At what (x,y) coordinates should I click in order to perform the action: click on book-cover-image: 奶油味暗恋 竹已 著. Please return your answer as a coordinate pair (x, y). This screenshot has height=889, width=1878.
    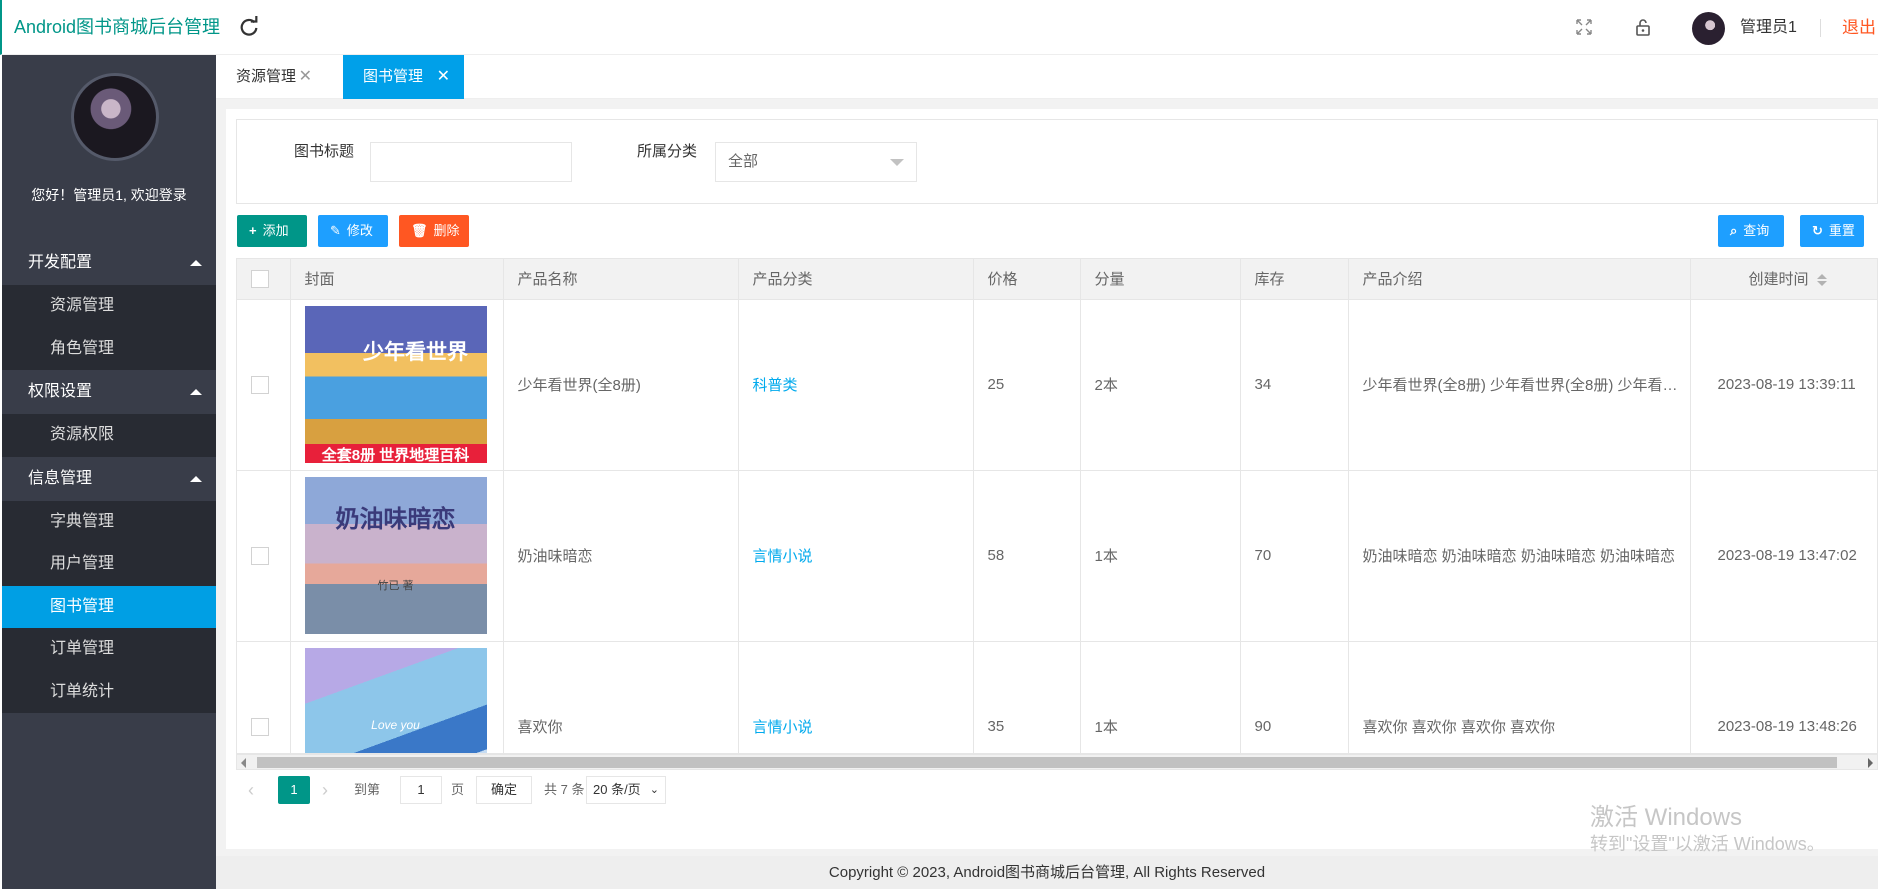
    Looking at the image, I should click on (395, 555).